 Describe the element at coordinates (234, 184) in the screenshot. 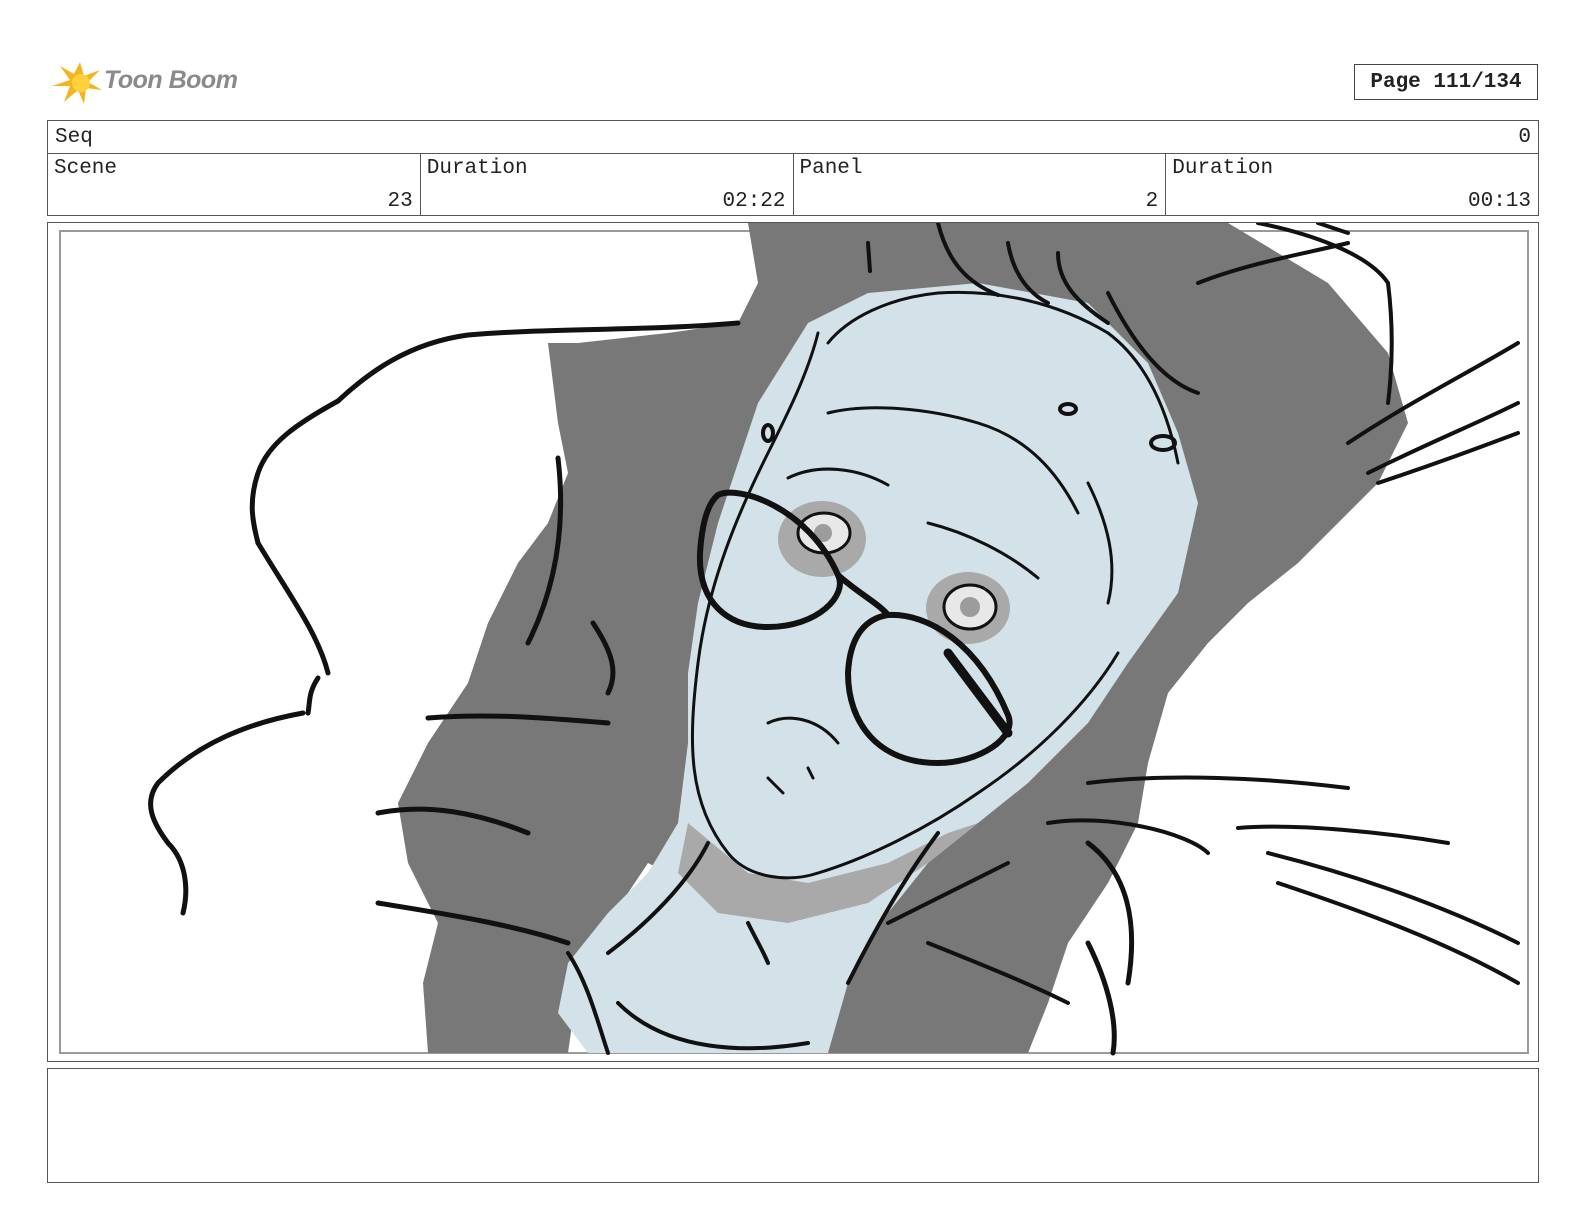

I see `scene-cell: Scene 23` at that location.